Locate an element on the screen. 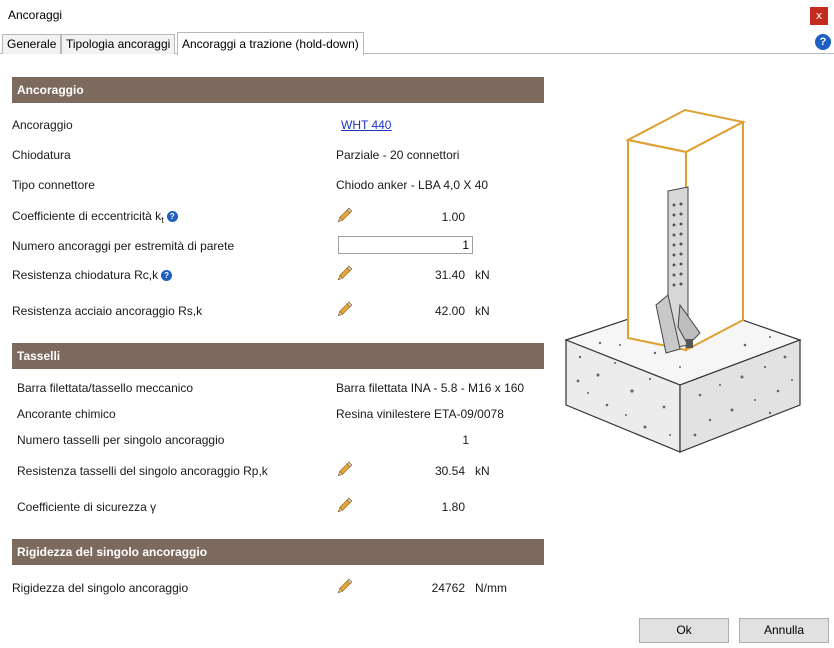 The image size is (834, 648). edit-eccentricita-pencil-icon is located at coordinates (344, 216).